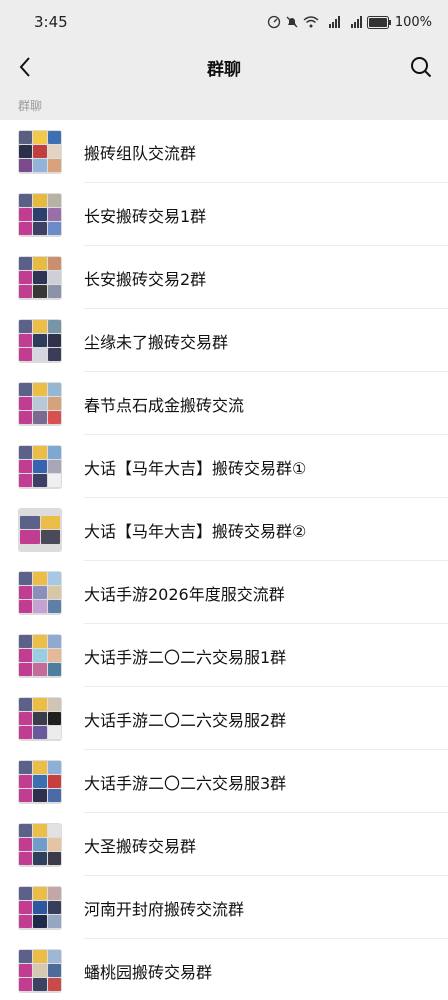  Describe the element at coordinates (224, 529) in the screenshot. I see `group-list-item: 大话【马年大吉】搬砖交易群②` at that location.